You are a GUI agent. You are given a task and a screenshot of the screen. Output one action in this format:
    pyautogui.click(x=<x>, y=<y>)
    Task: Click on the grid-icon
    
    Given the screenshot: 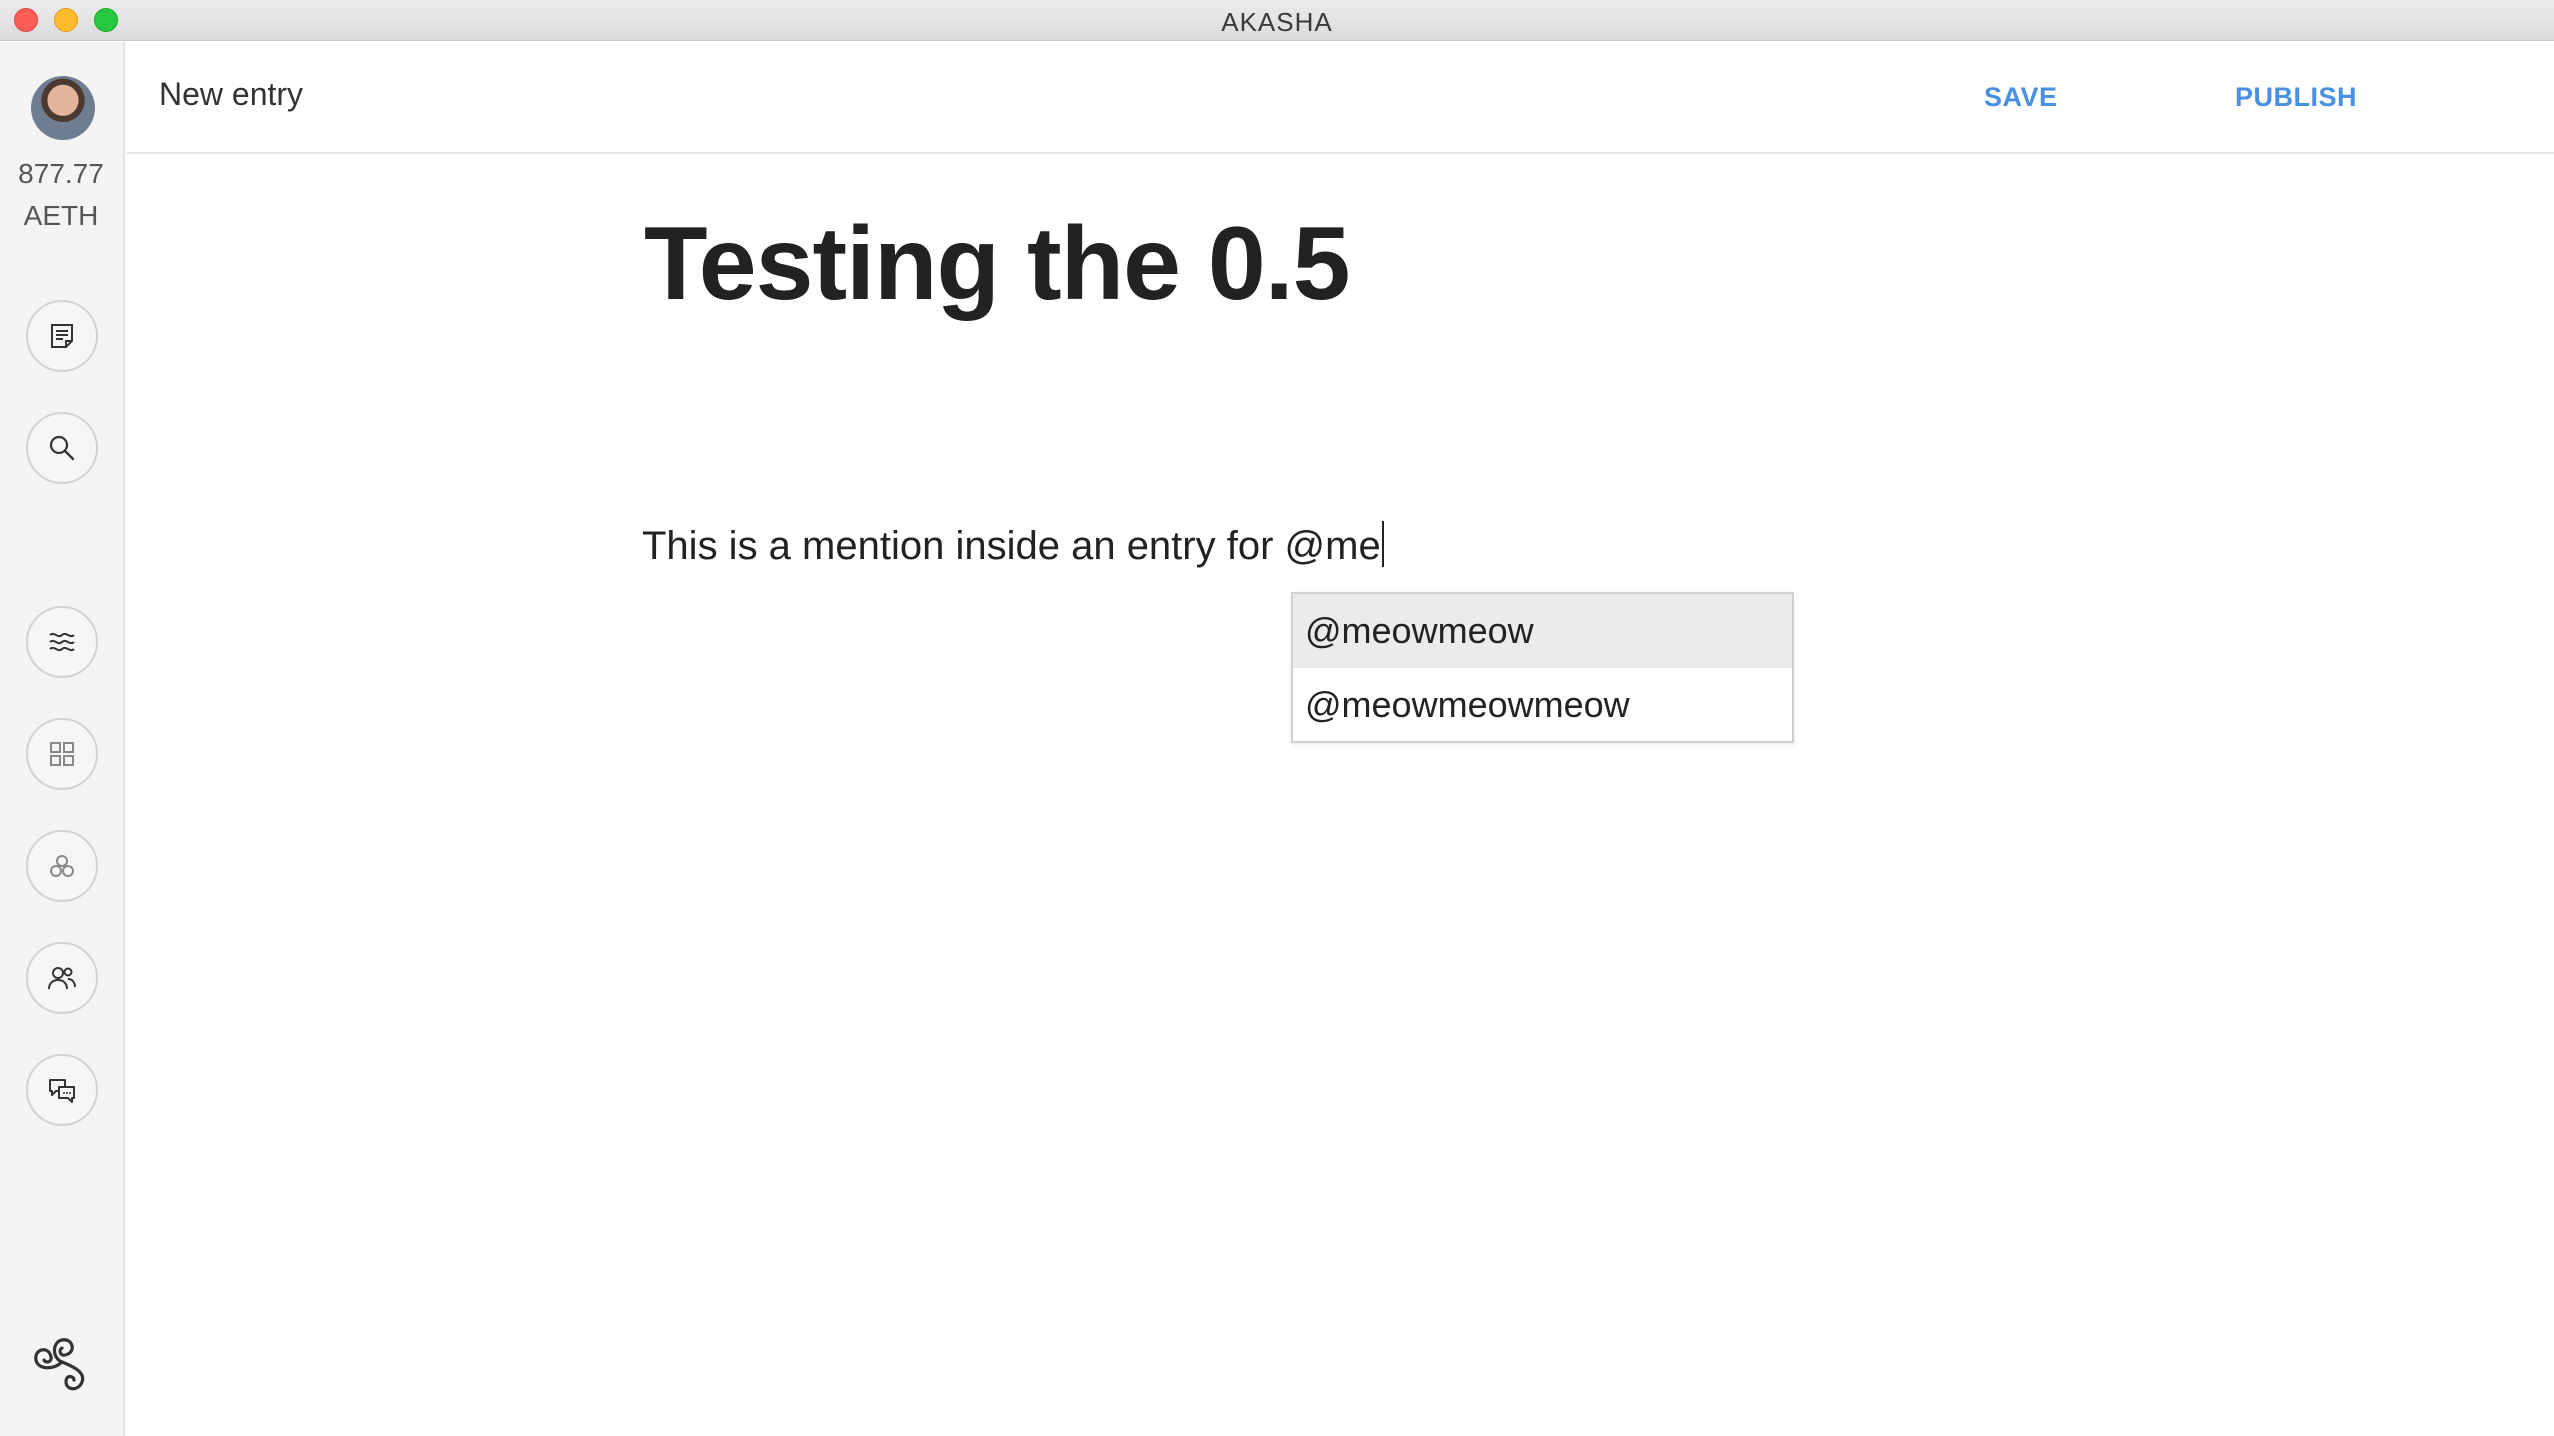 What is the action you would take?
    pyautogui.click(x=62, y=754)
    